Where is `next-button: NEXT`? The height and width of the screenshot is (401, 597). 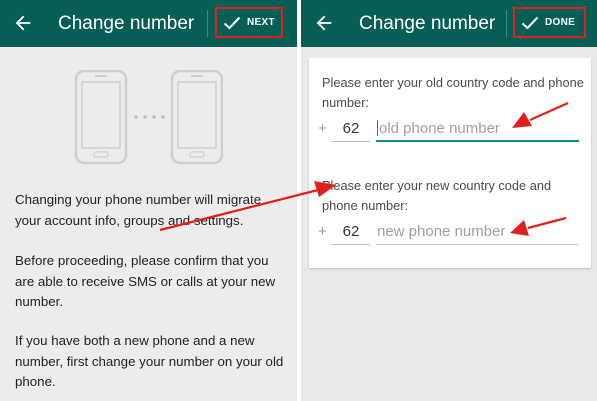 next-button: NEXT is located at coordinates (249, 22).